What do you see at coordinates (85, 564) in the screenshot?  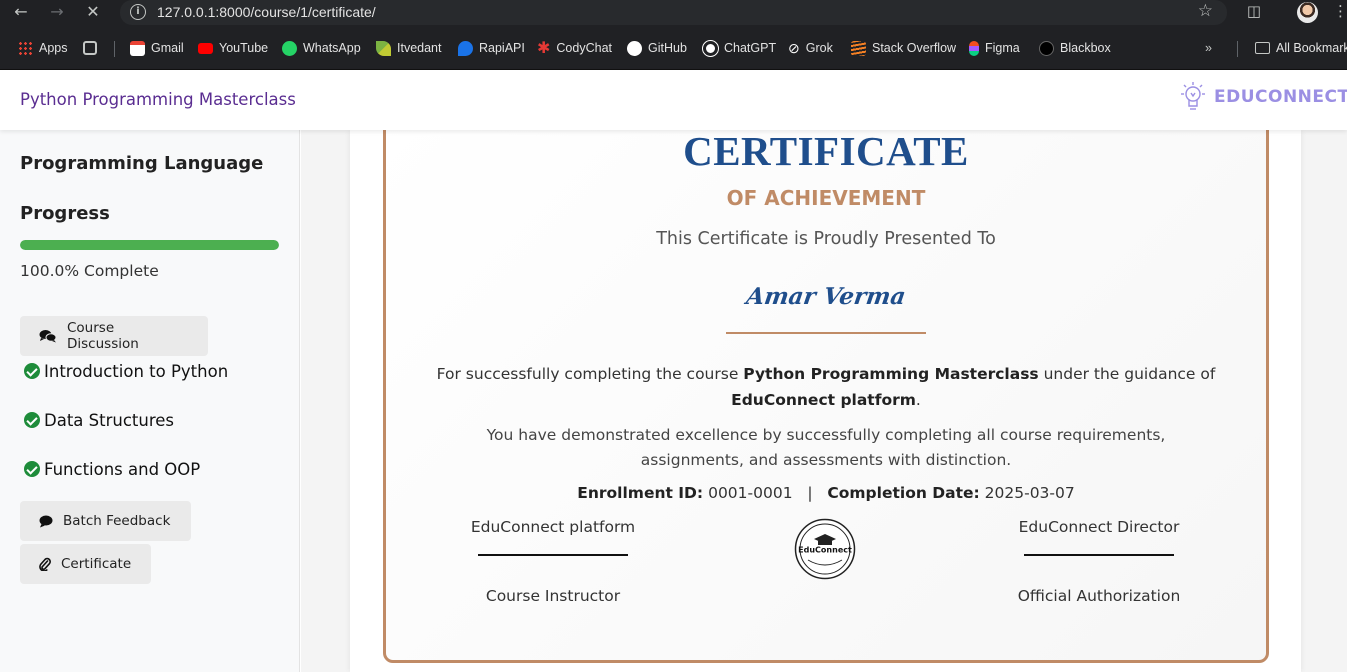 I see `certificate-button: Certificate` at bounding box center [85, 564].